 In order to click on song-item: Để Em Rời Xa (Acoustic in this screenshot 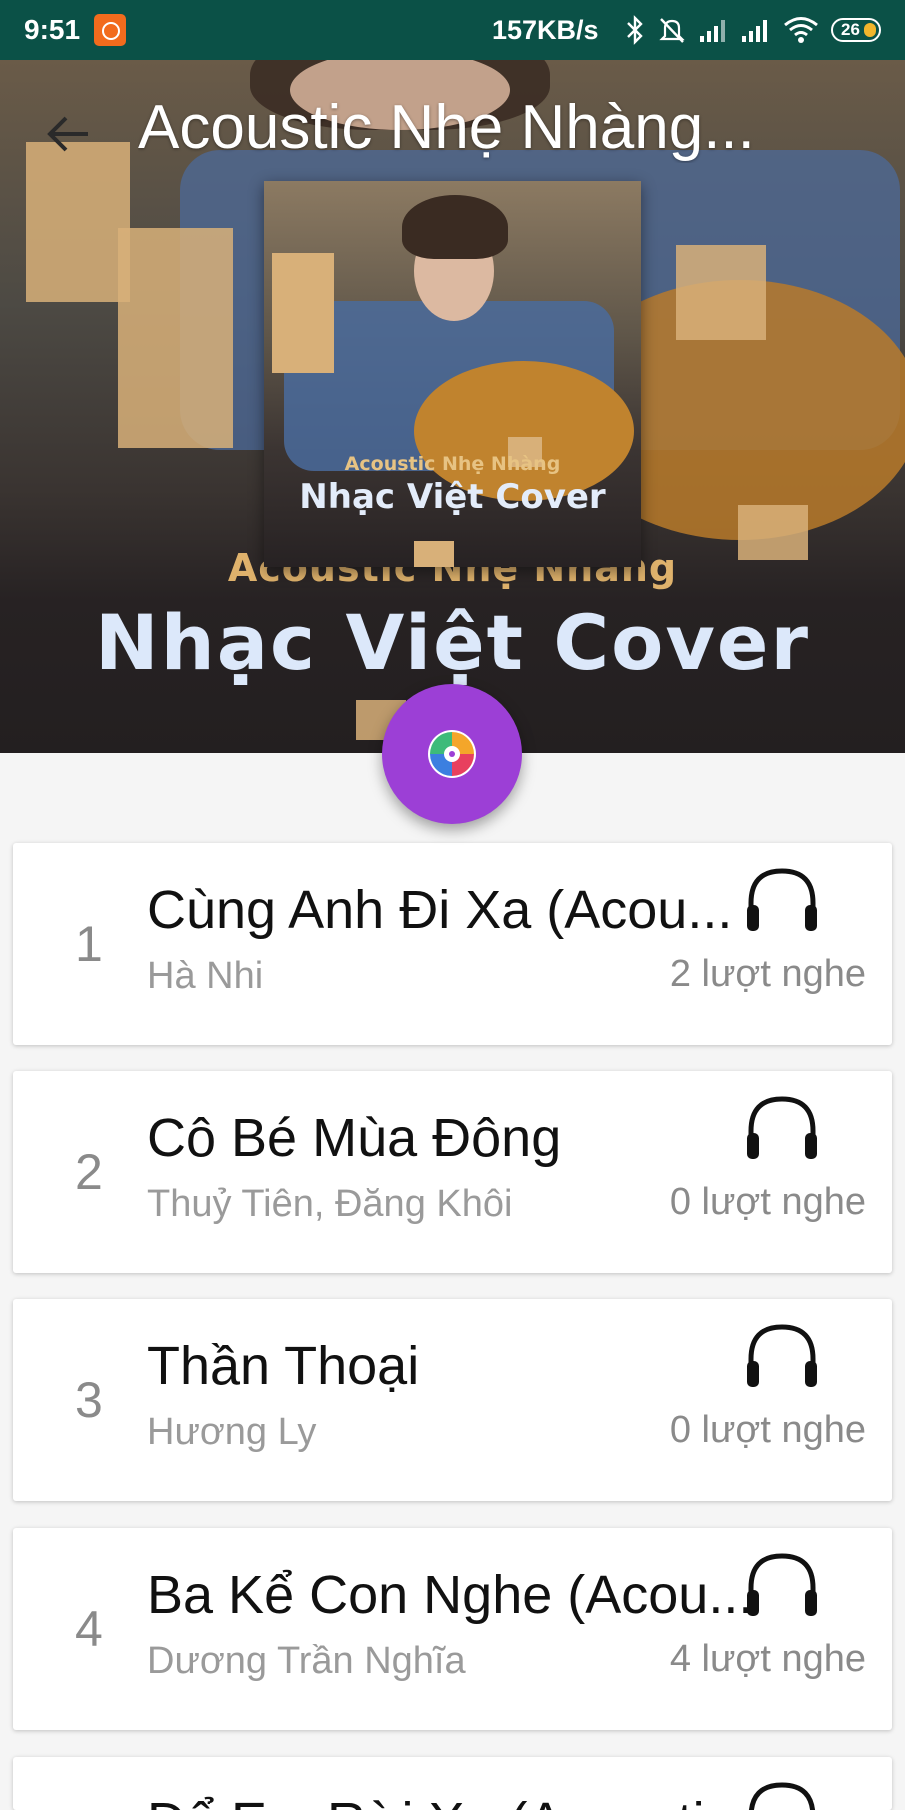, I will do `click(452, 1783)`.